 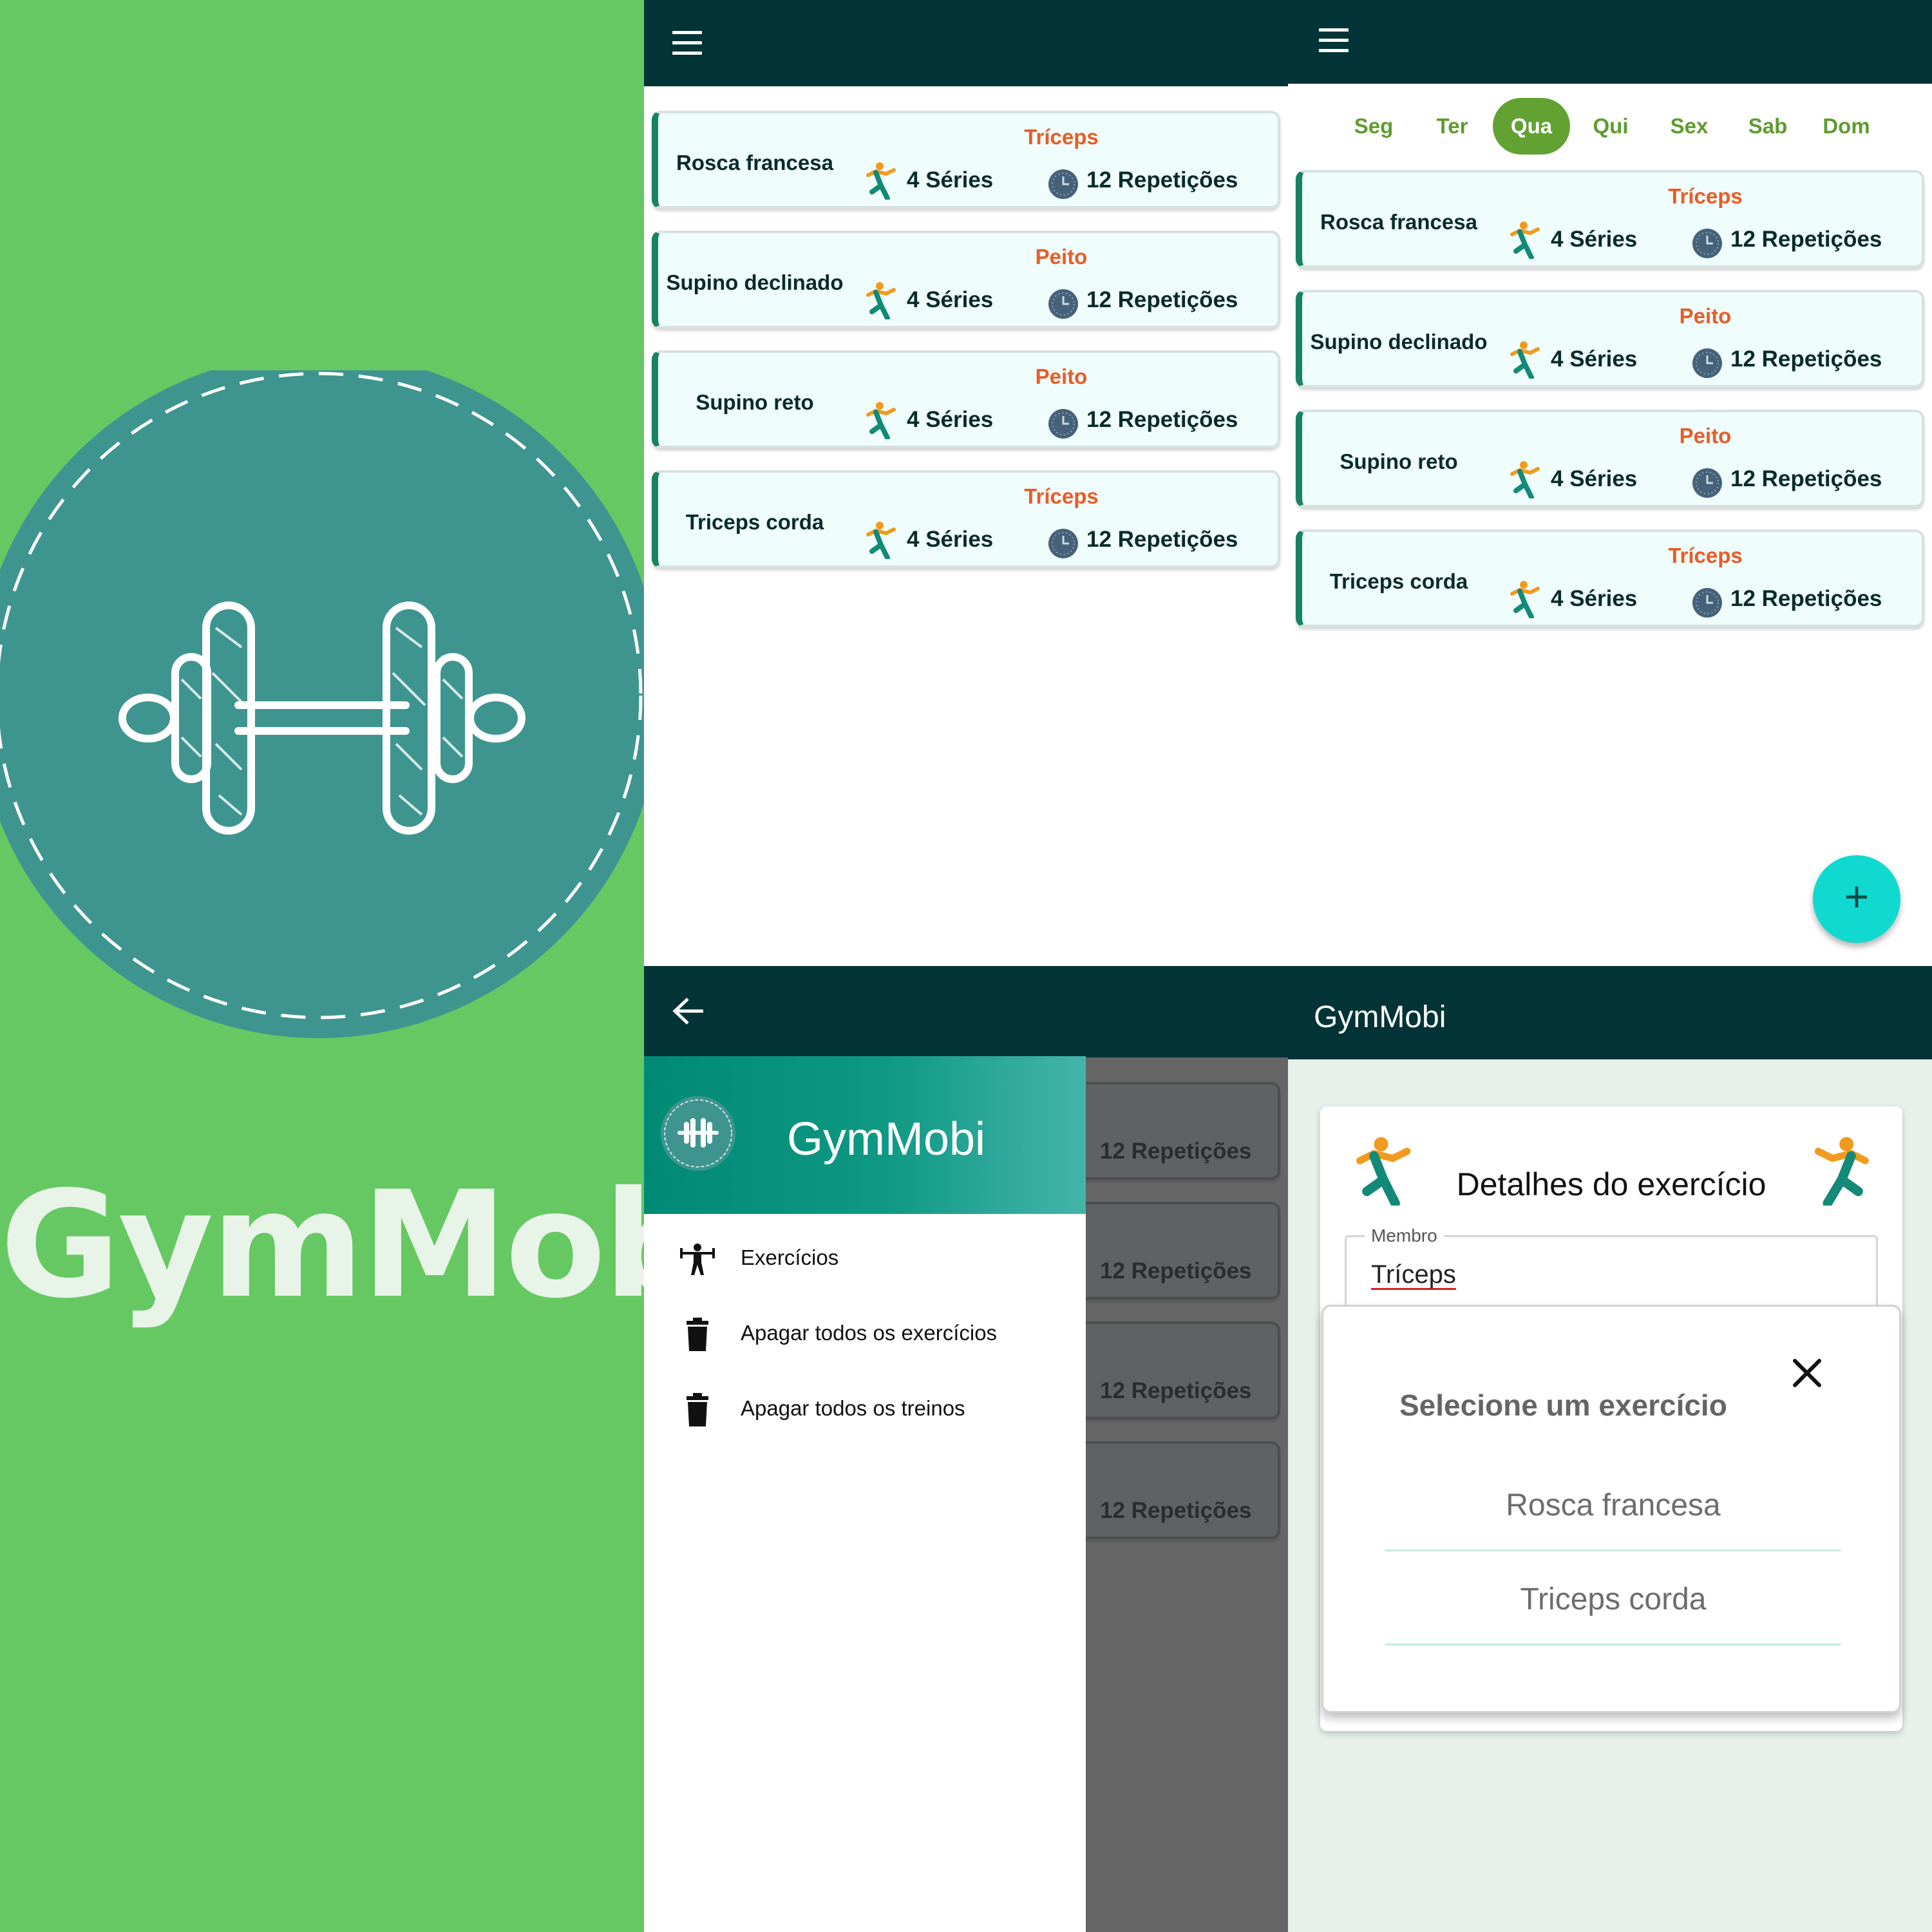 I want to click on app-bar: GymMobi, so click(x=1610, y=1012).